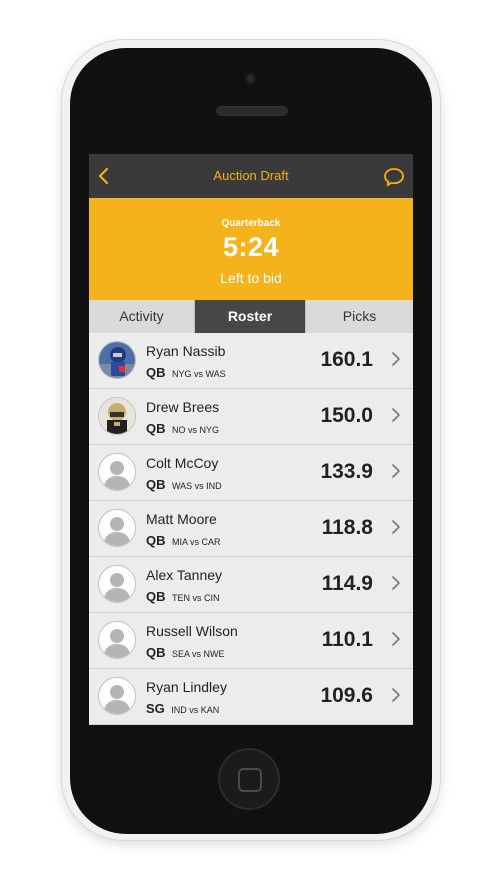 This screenshot has height=880, width=501. What do you see at coordinates (186, 687) in the screenshot?
I see `player-name: Ryan Lindley` at bounding box center [186, 687].